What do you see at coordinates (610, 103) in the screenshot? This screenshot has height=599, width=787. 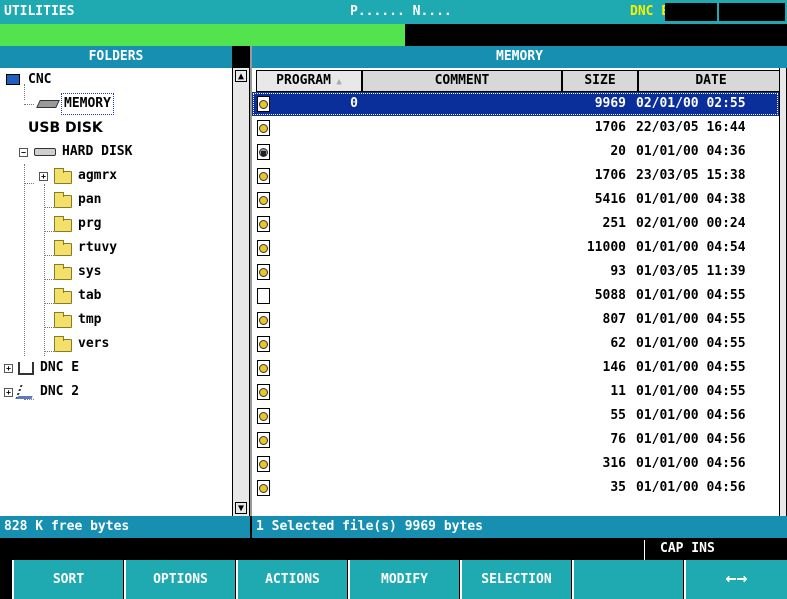 I see `file-size: 9969` at bounding box center [610, 103].